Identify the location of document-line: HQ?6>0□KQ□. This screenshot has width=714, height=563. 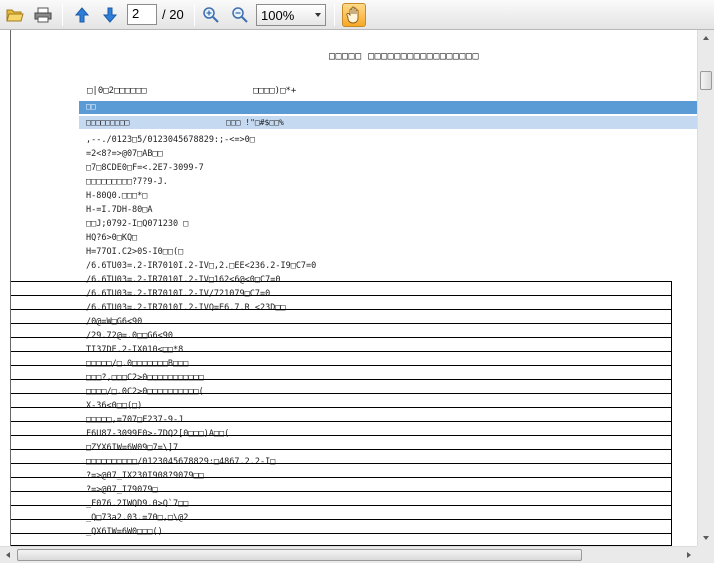
(112, 238).